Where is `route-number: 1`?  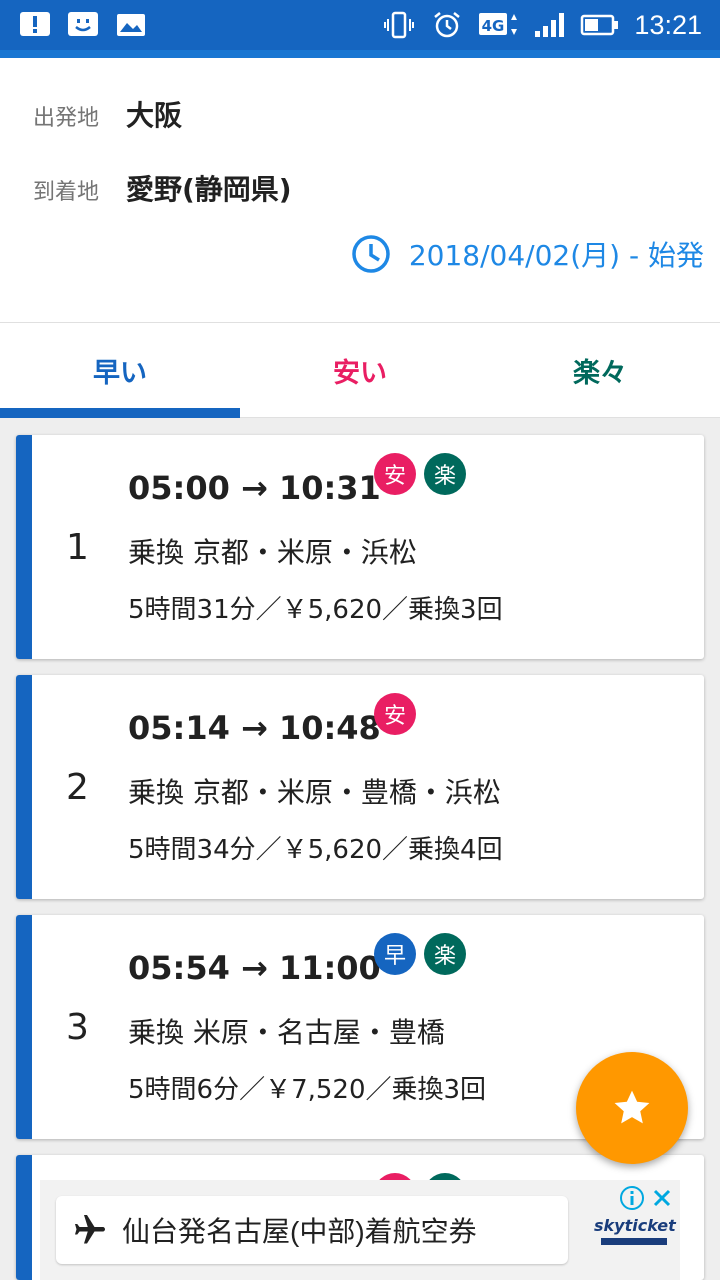 route-number: 1 is located at coordinates (77, 547).